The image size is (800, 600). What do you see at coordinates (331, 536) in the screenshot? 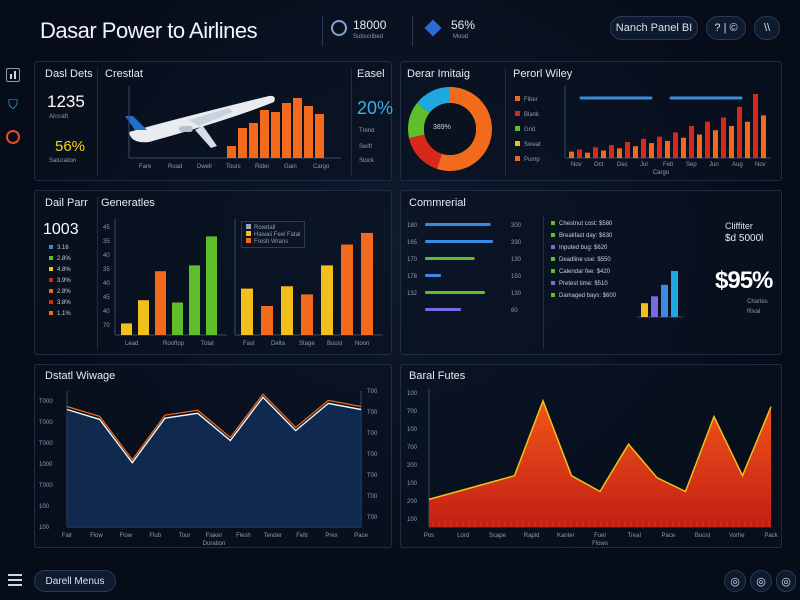
I see `x-tick-label: Prex` at bounding box center [331, 536].